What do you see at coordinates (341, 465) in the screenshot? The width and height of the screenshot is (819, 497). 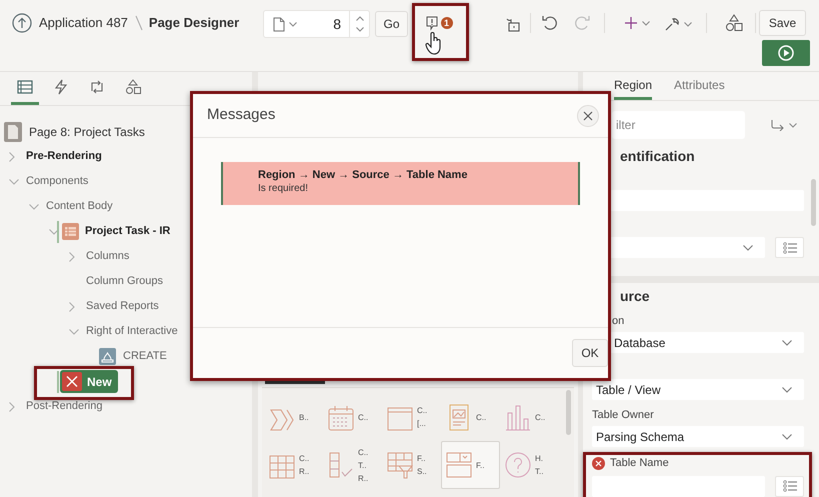 I see `checklist-icon` at bounding box center [341, 465].